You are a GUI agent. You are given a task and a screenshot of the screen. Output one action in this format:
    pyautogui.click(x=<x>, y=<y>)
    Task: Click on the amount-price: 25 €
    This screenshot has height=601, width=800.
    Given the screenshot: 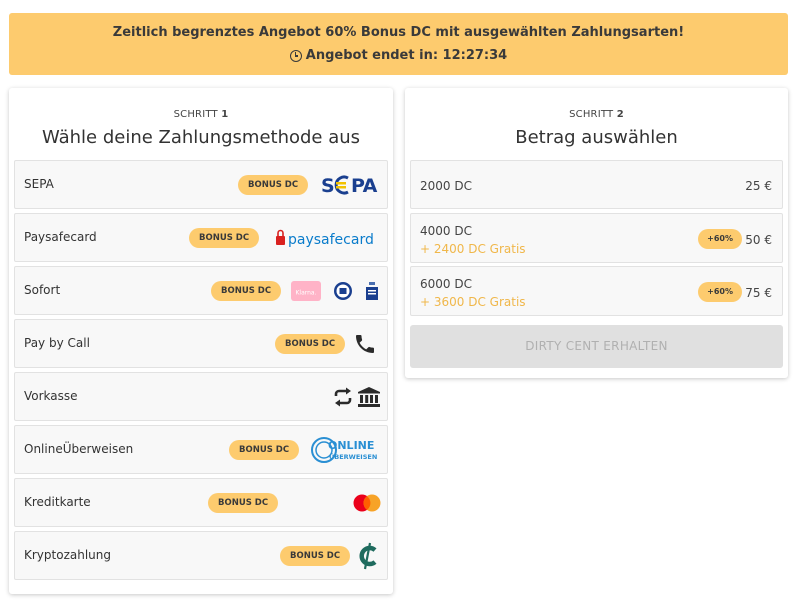 What is the action you would take?
    pyautogui.click(x=758, y=186)
    